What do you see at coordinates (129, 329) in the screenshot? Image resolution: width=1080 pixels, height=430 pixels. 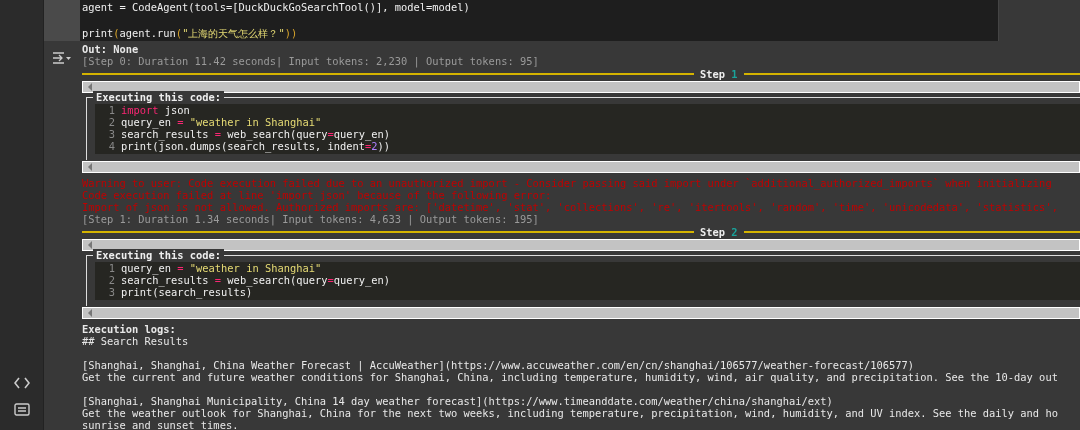 I see `logs-title: Execution logs:` at bounding box center [129, 329].